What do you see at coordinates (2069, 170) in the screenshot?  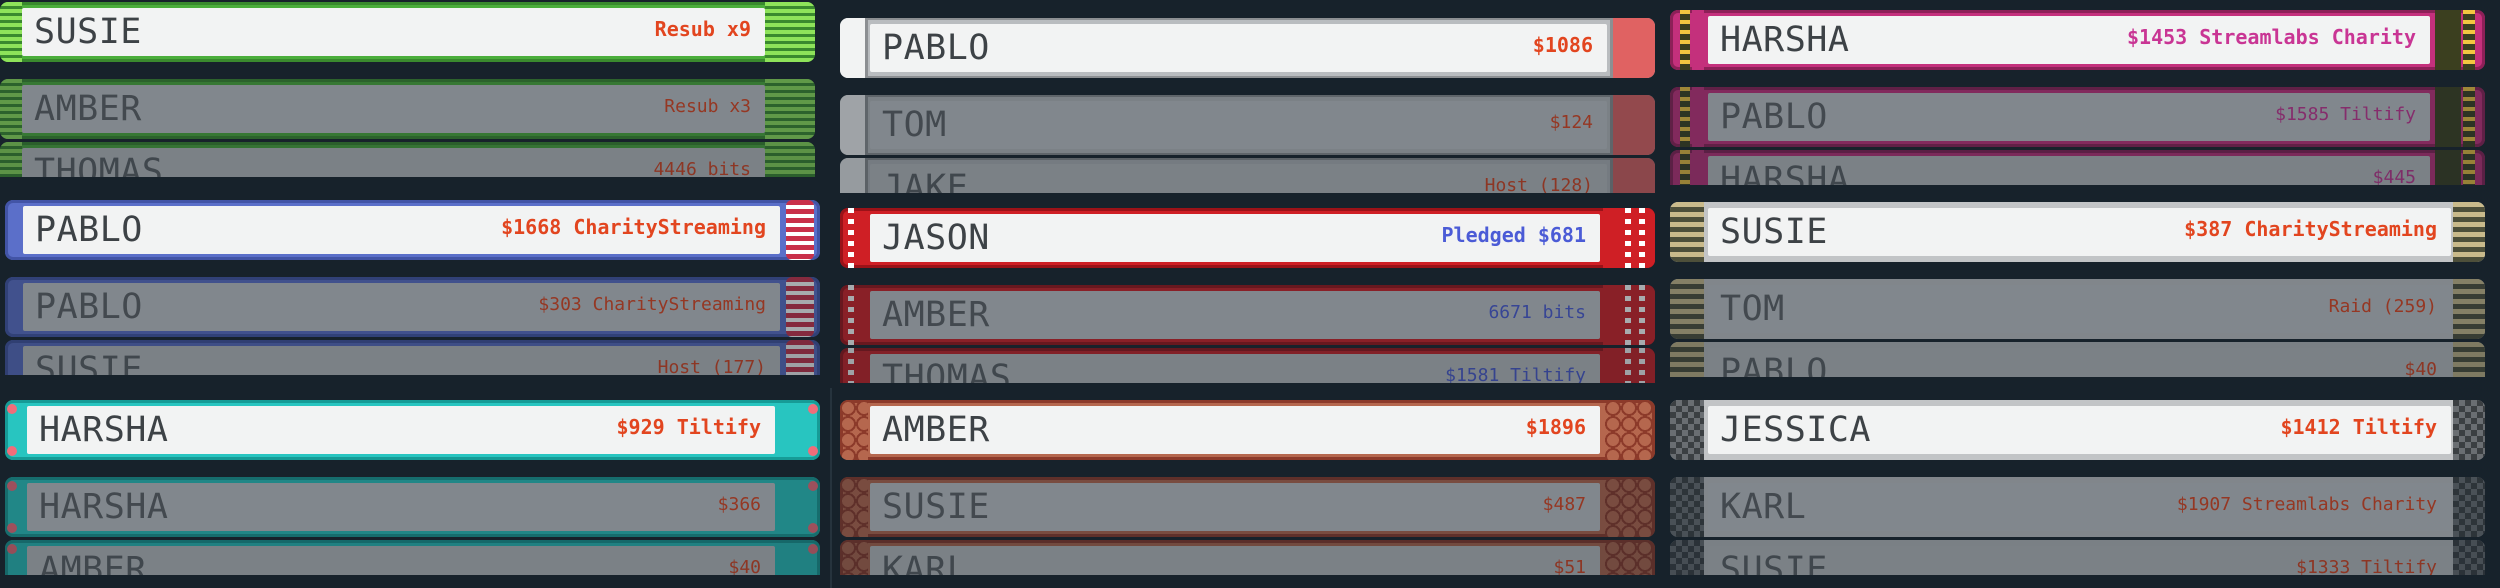 I see `alert-field: HARSHA $445` at bounding box center [2069, 170].